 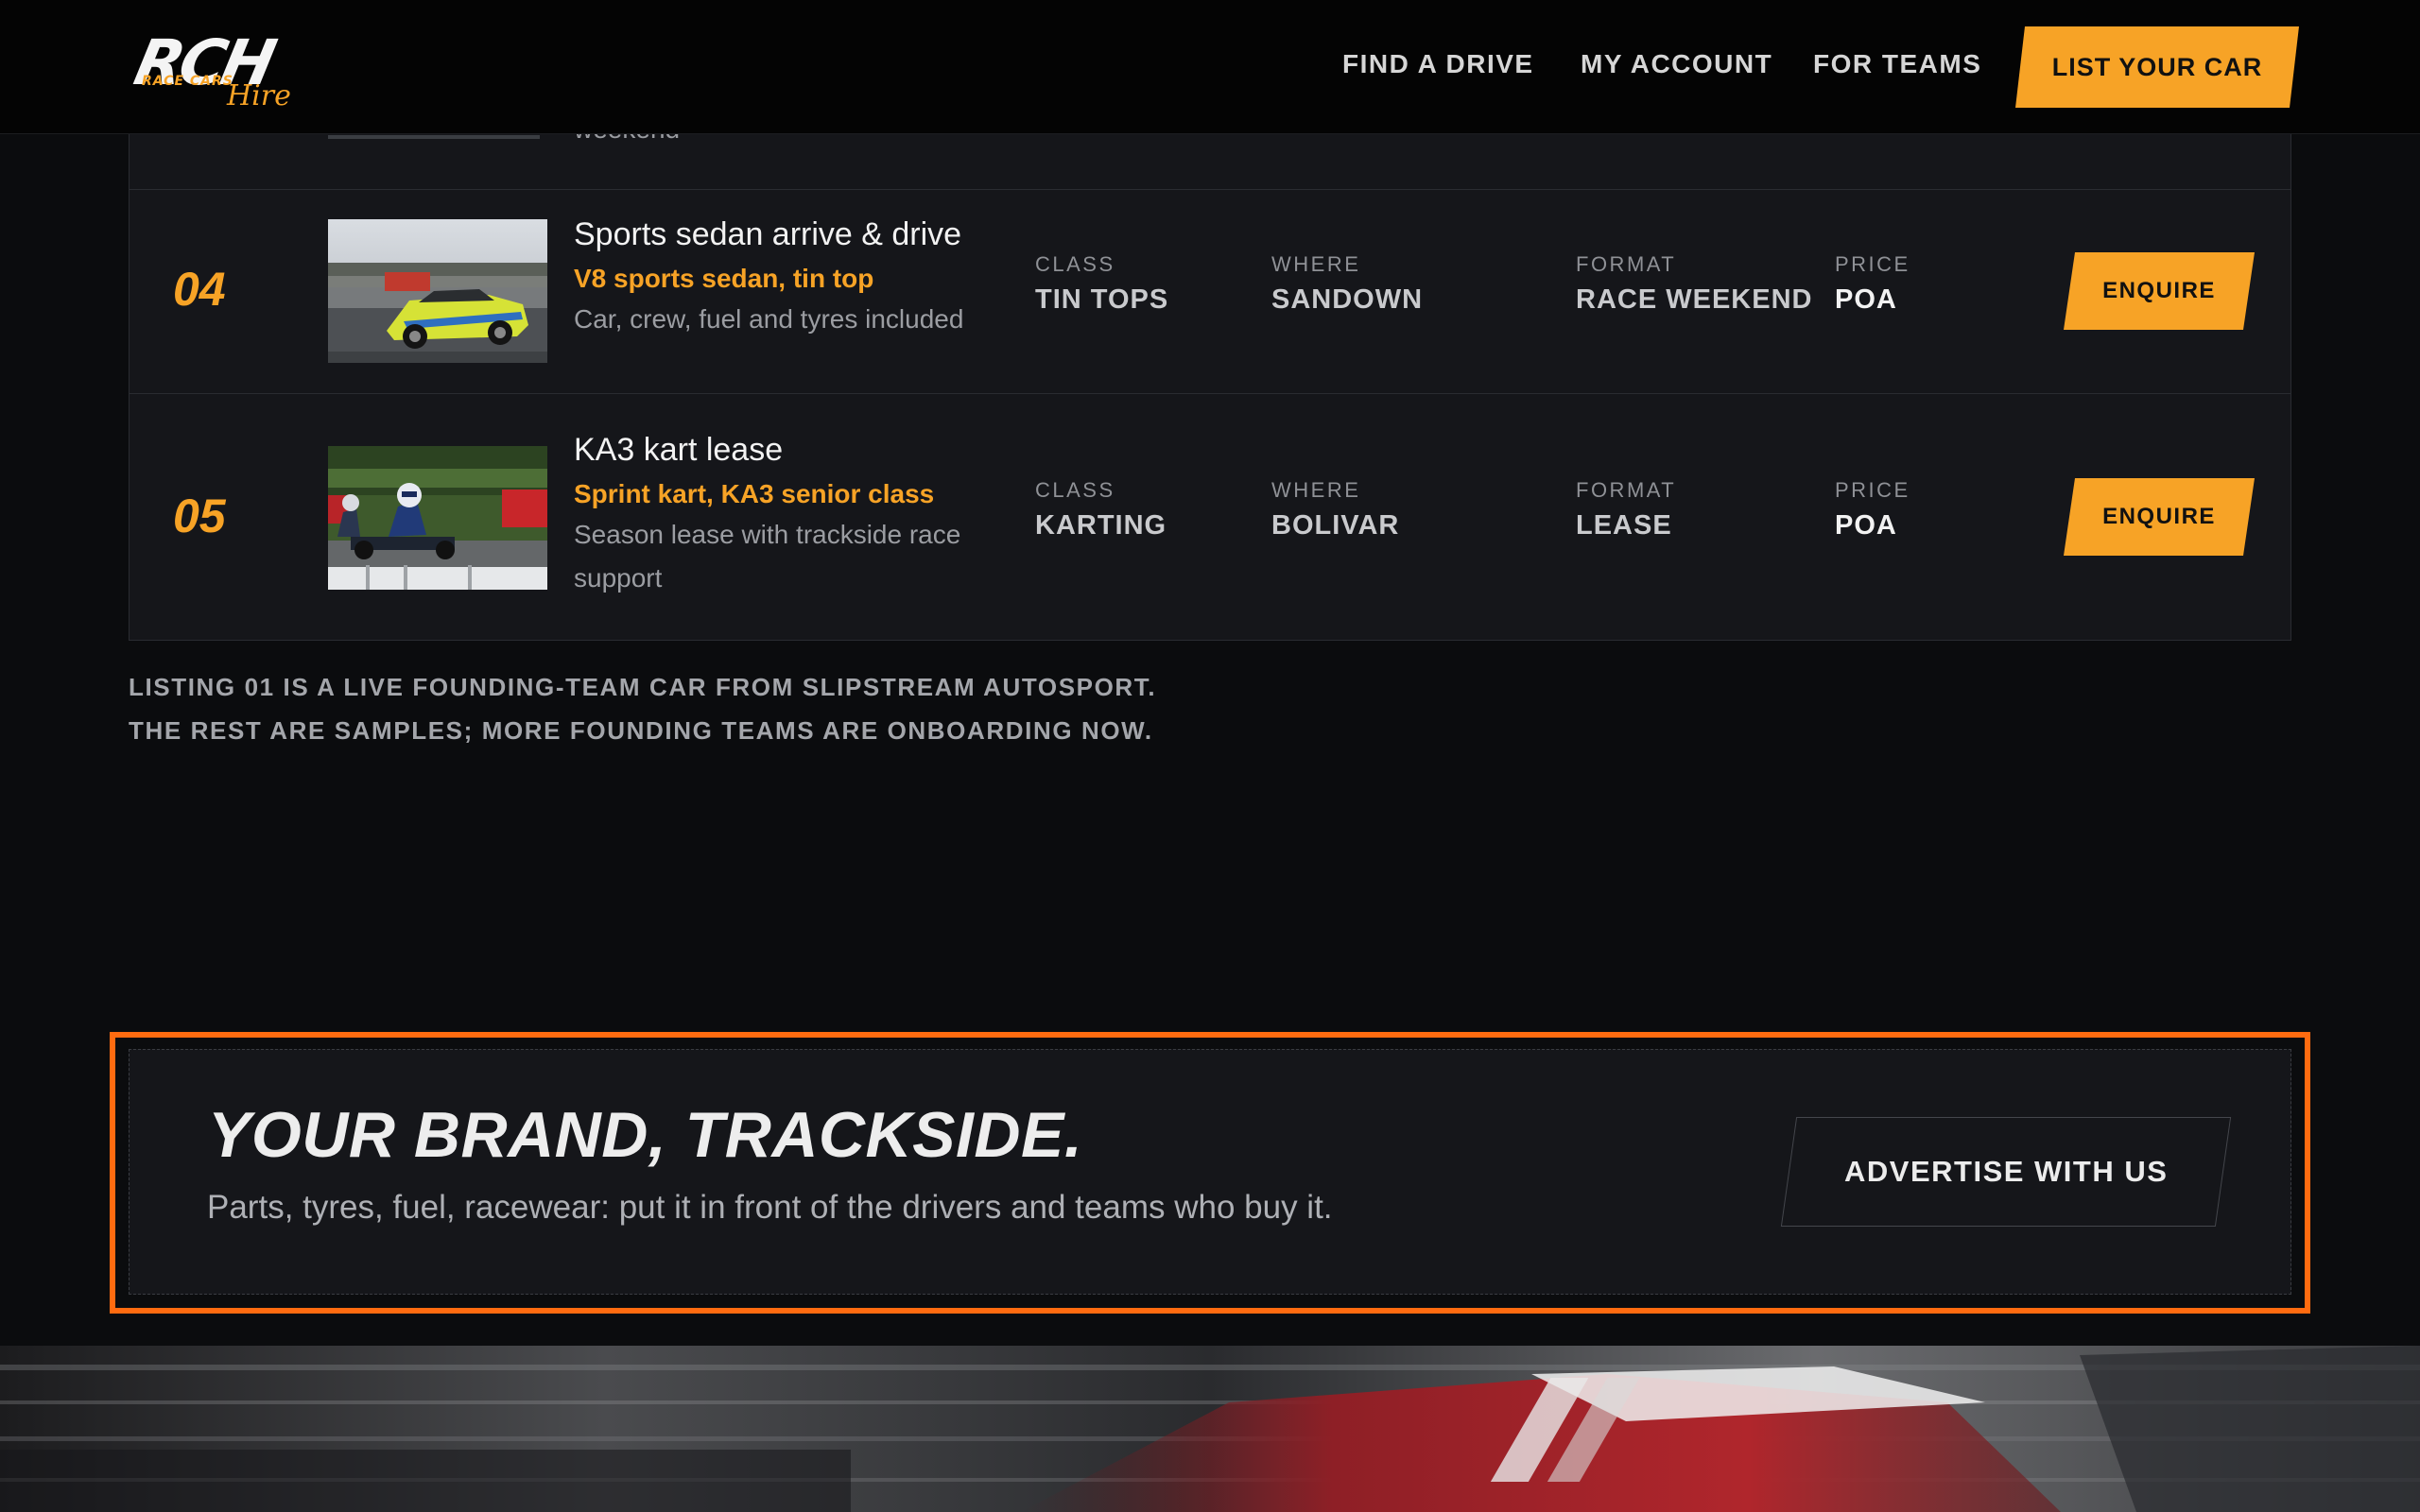 I want to click on rch-race-cars-hire-logo: RCH RACE CARS Hire, so click(x=256, y=67).